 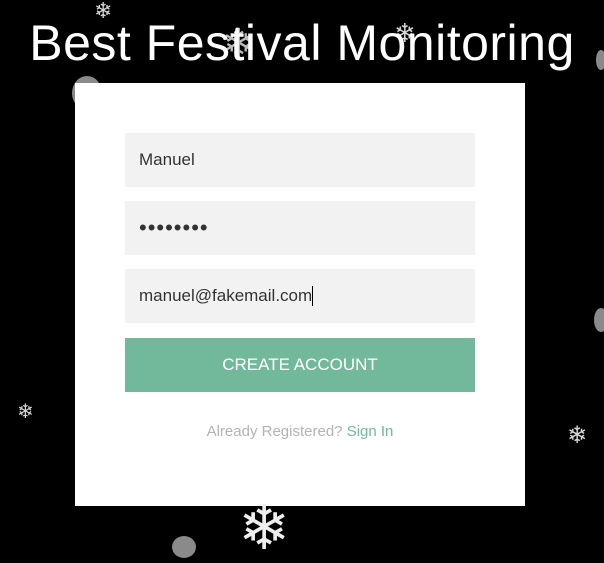 What do you see at coordinates (313, 296) in the screenshot?
I see `text-cursor` at bounding box center [313, 296].